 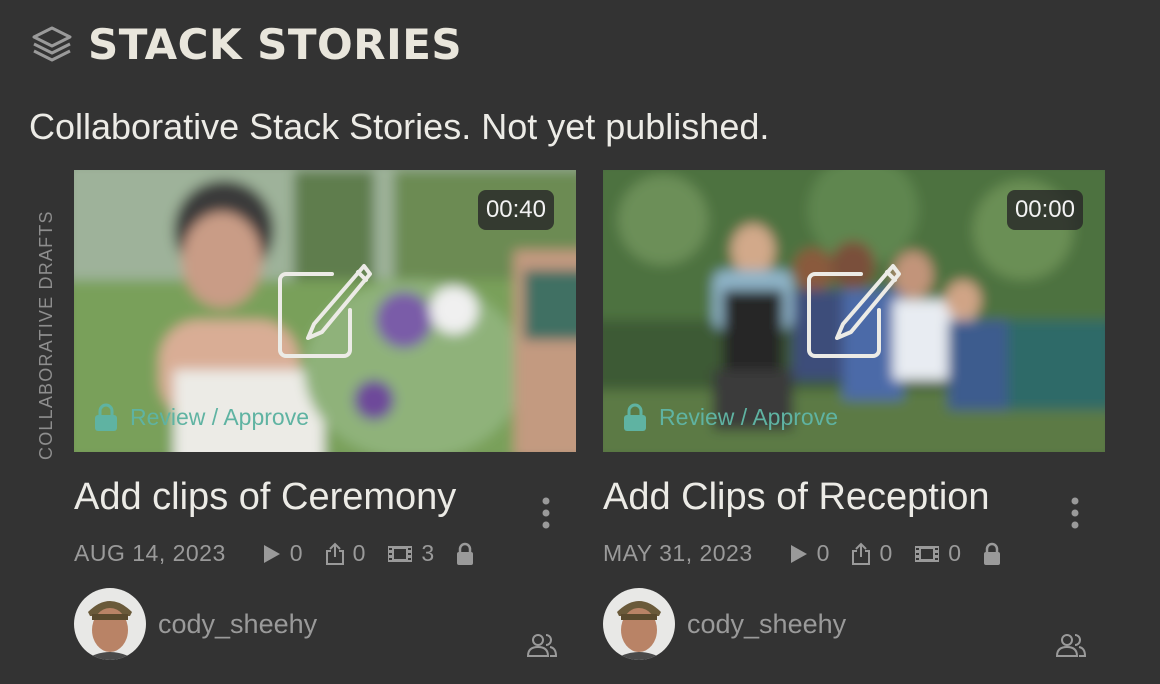 What do you see at coordinates (428, 553) in the screenshot?
I see `clips-value: 3` at bounding box center [428, 553].